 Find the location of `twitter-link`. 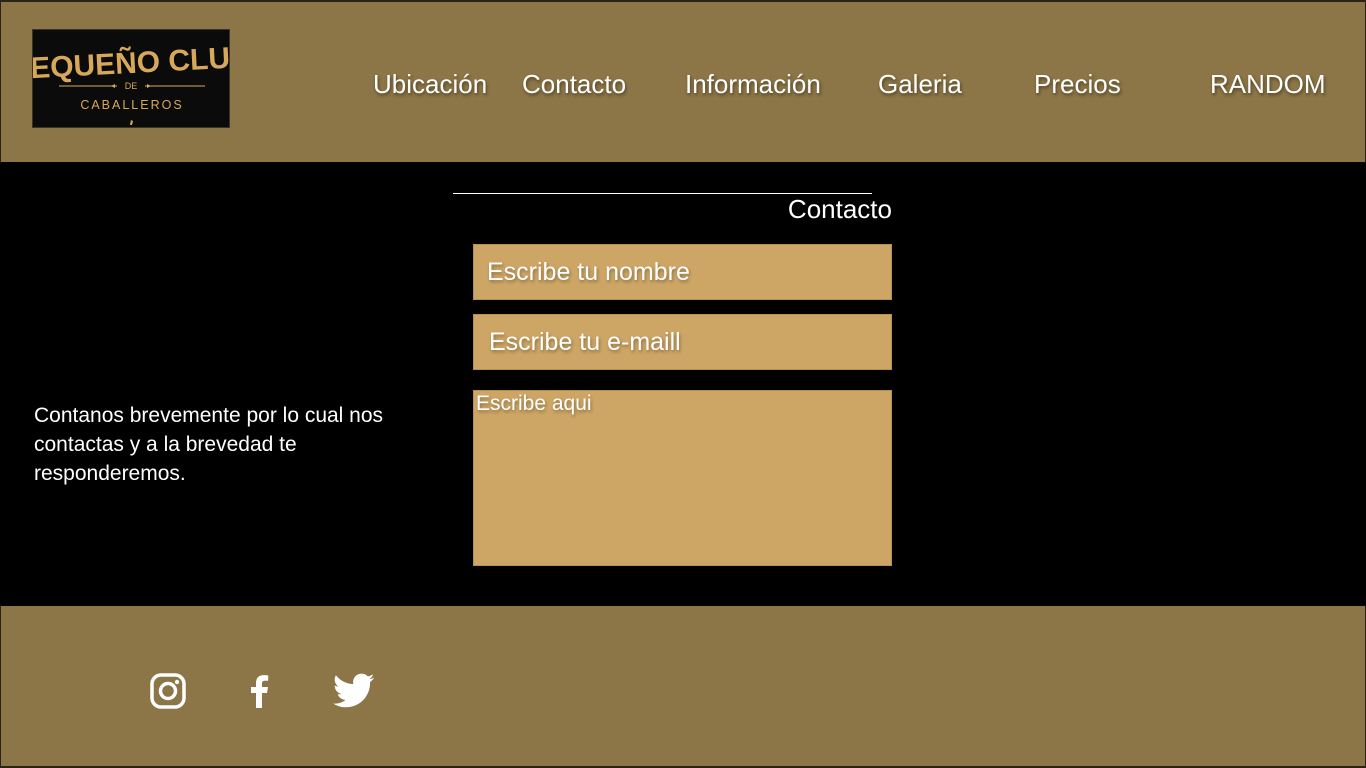

twitter-link is located at coordinates (354, 691).